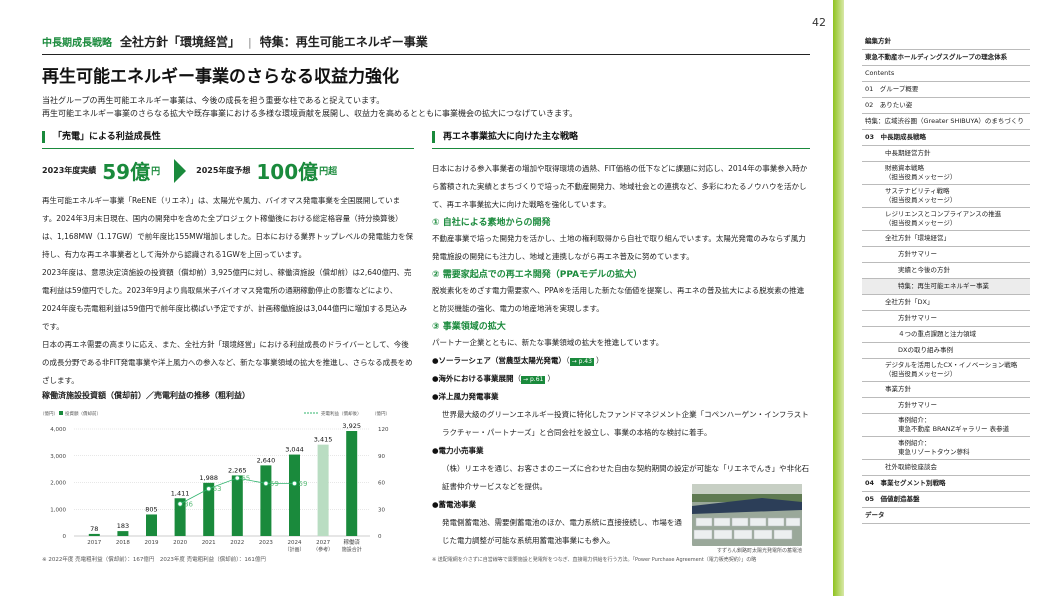  Describe the element at coordinates (880, 73) in the screenshot. I see `nav-item-label: Contents` at that location.